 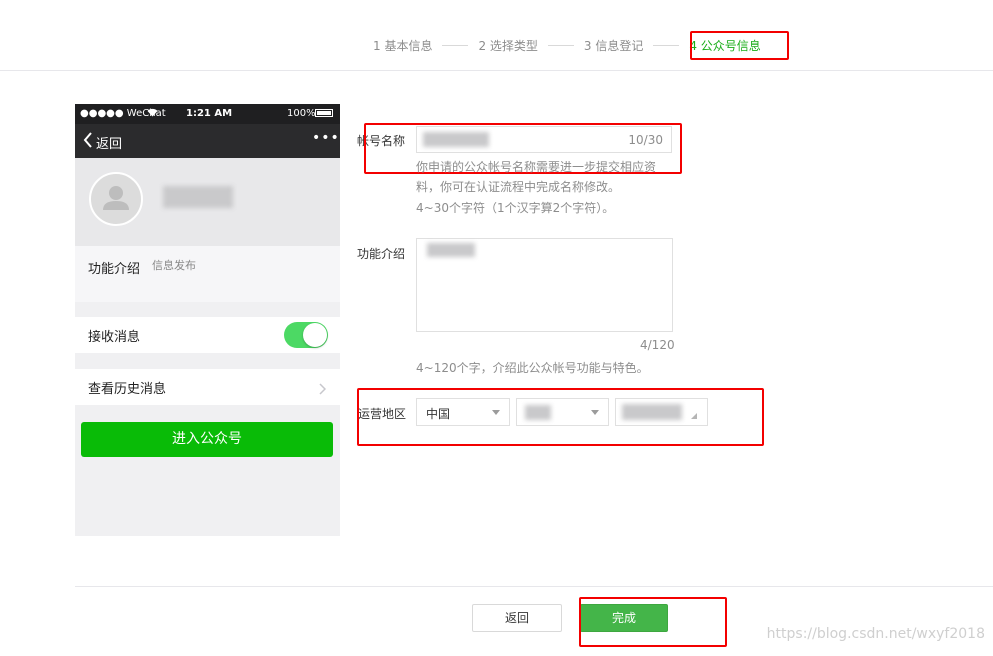 What do you see at coordinates (517, 618) in the screenshot?
I see `back-button: 返回` at bounding box center [517, 618].